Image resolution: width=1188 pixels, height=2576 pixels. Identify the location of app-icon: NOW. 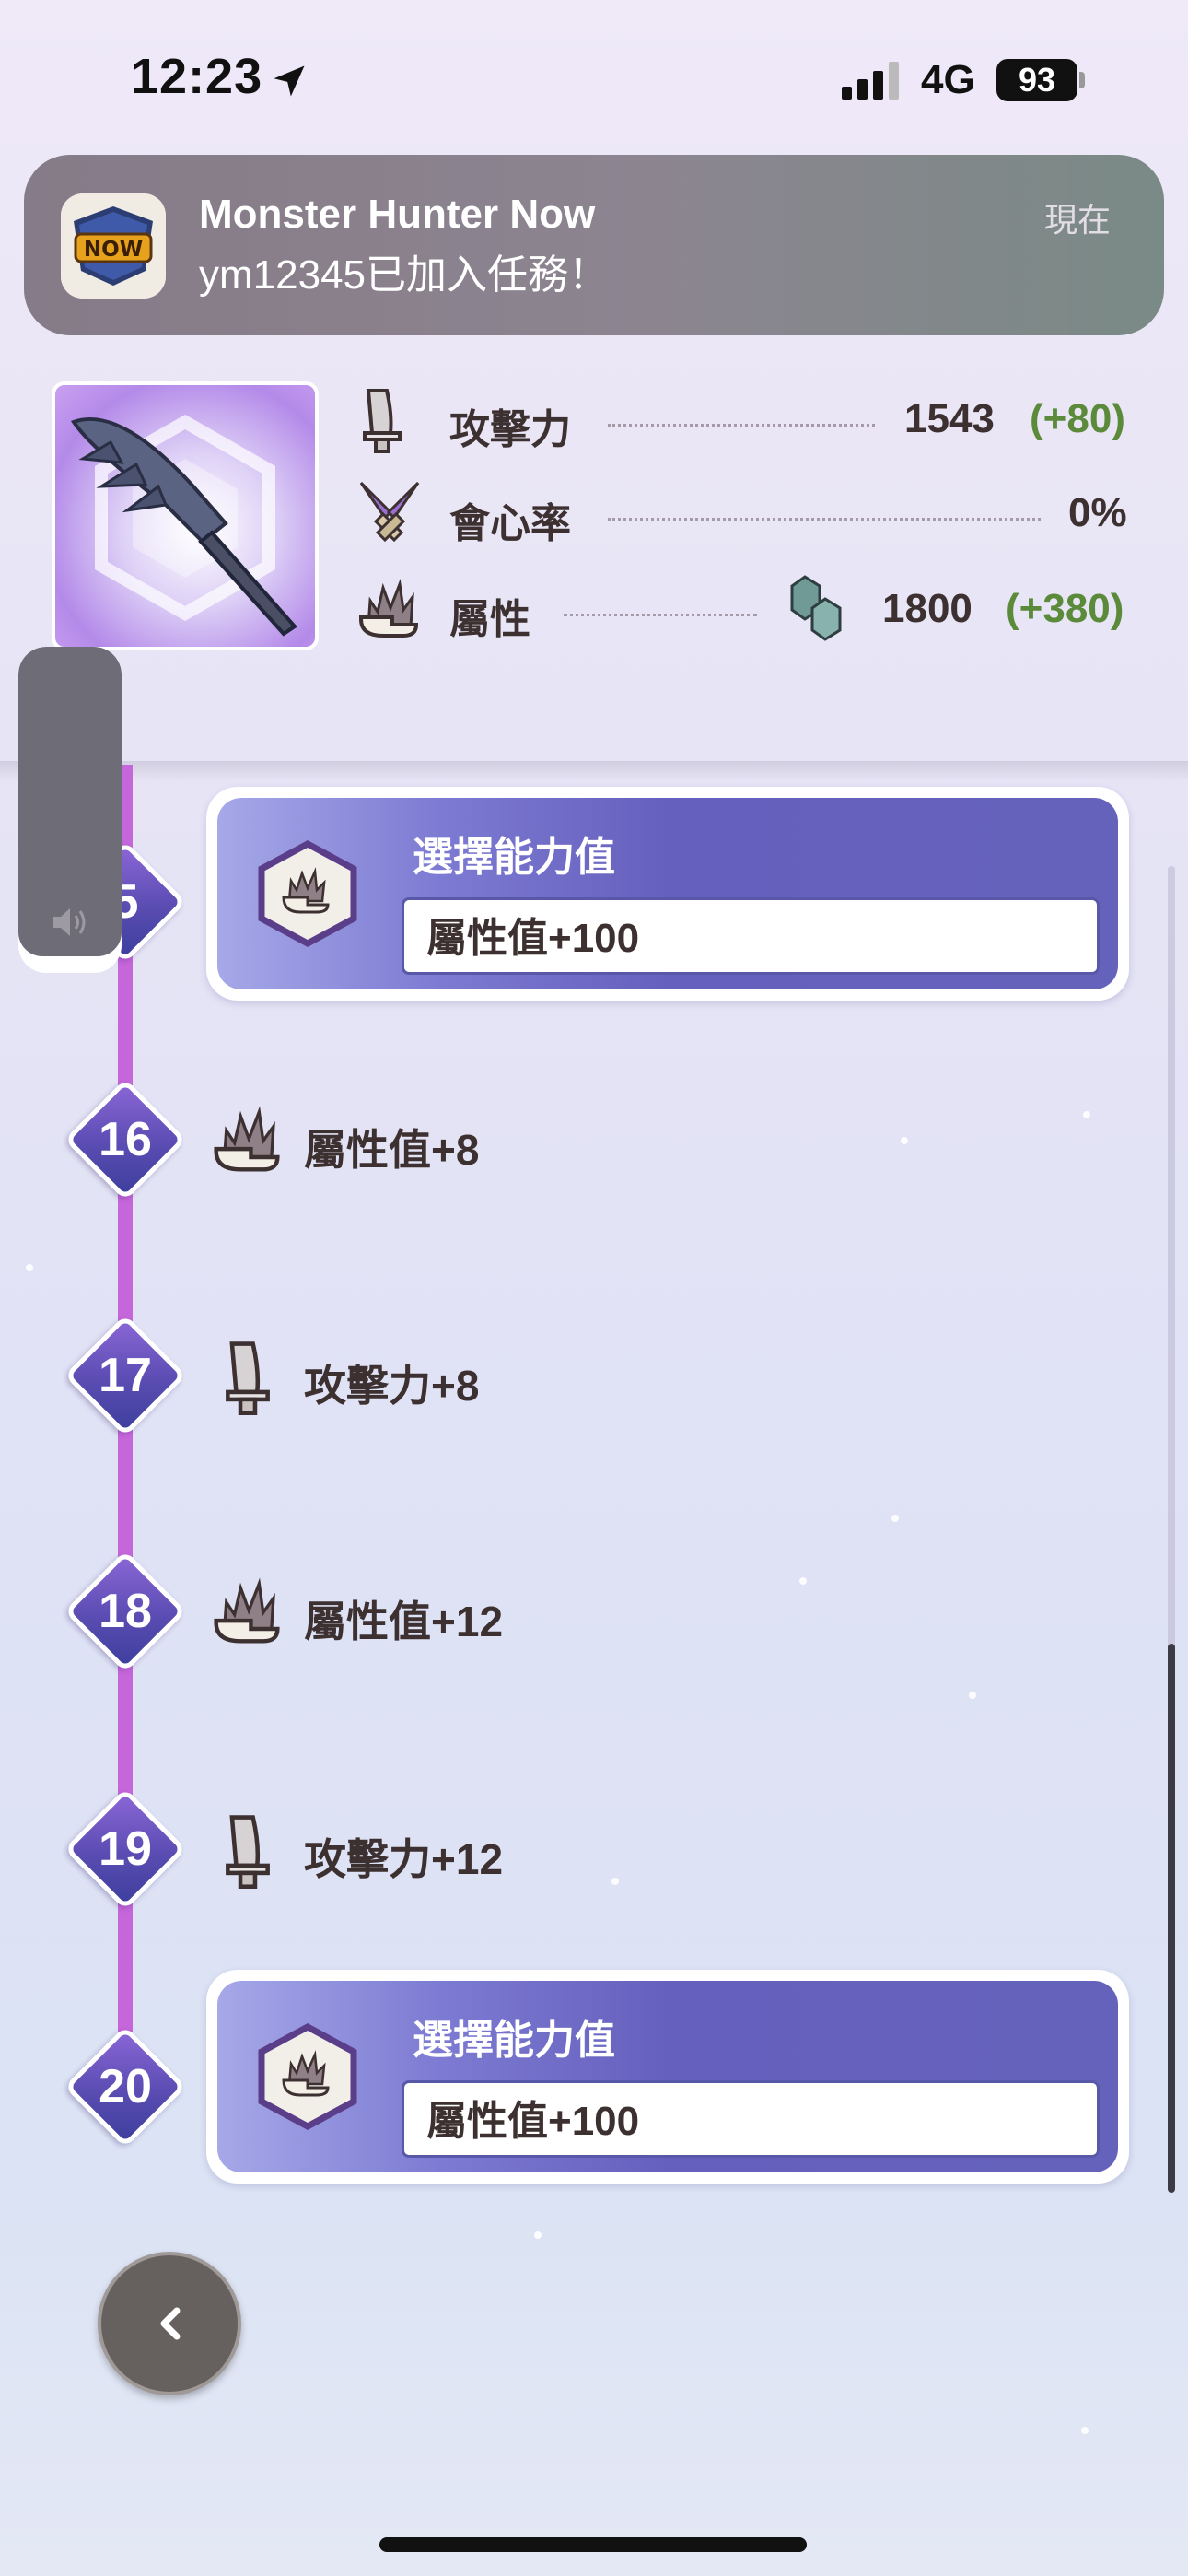
(113, 246).